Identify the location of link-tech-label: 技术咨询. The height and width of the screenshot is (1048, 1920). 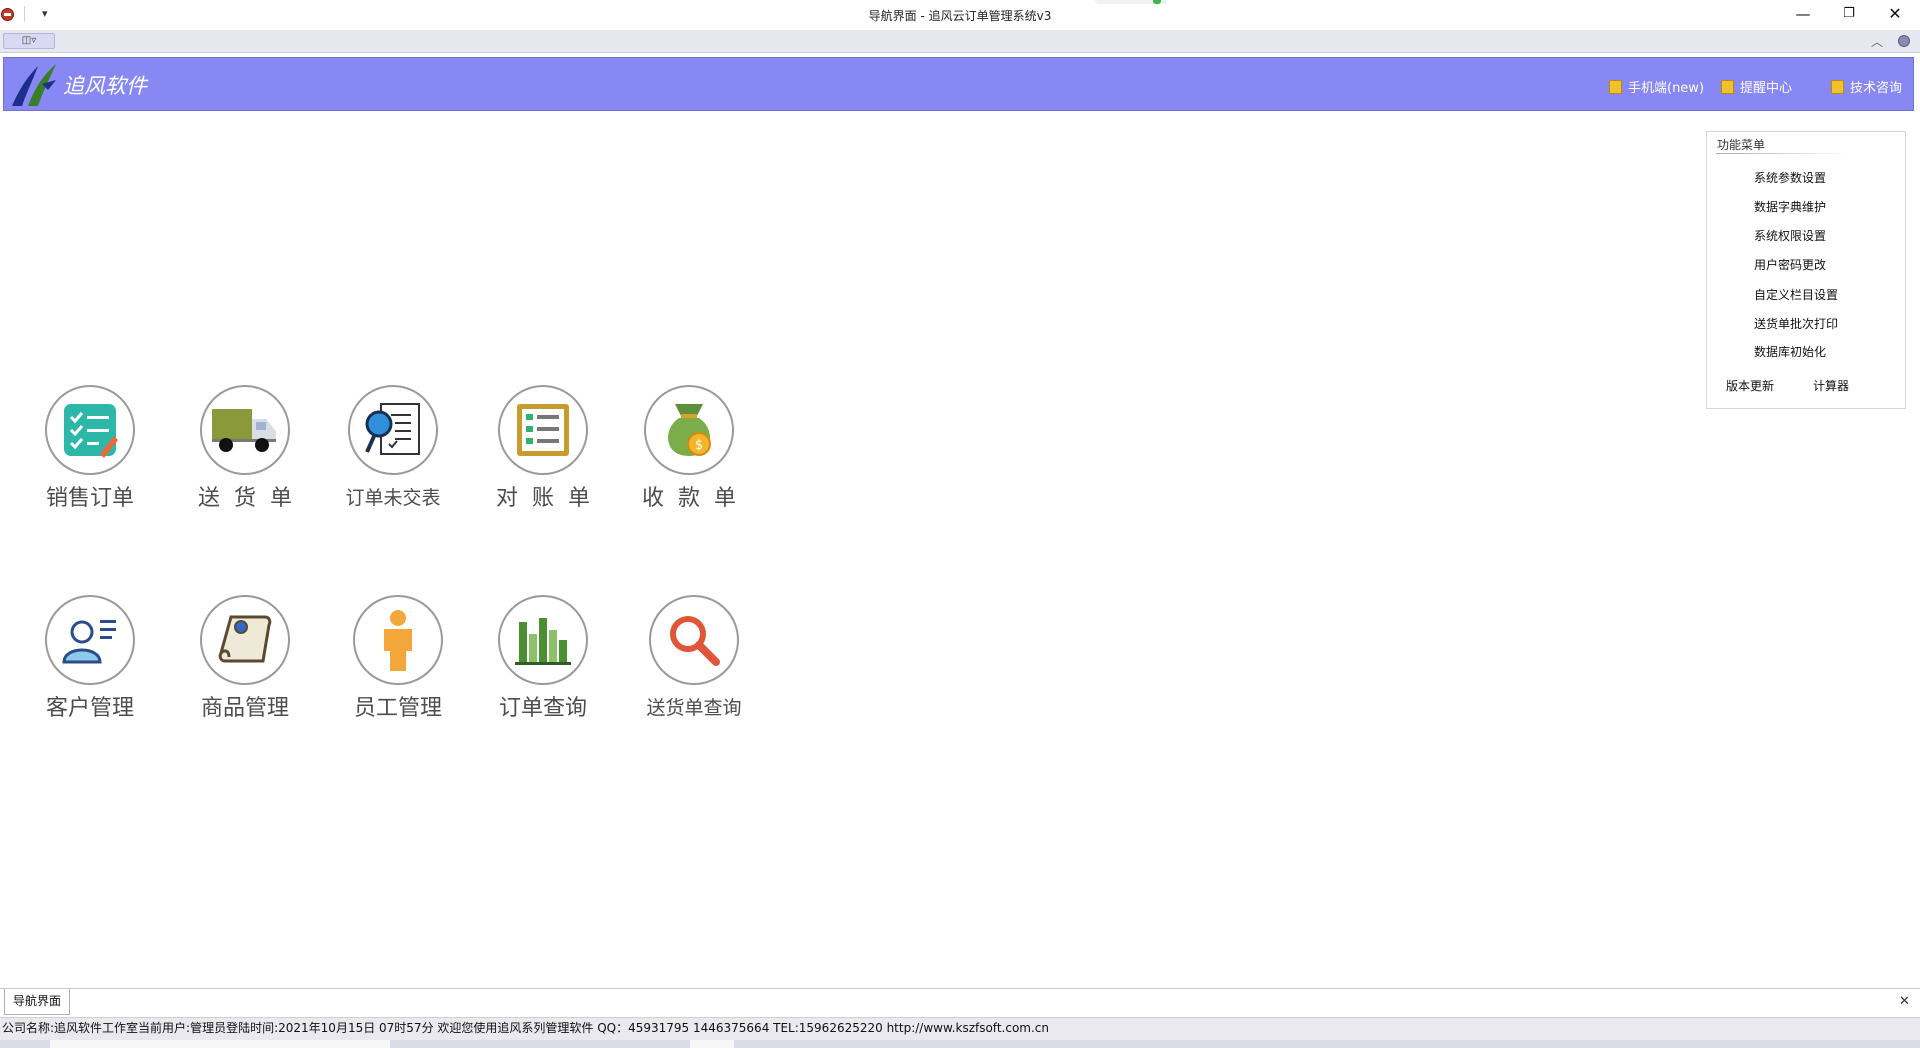
(1876, 88).